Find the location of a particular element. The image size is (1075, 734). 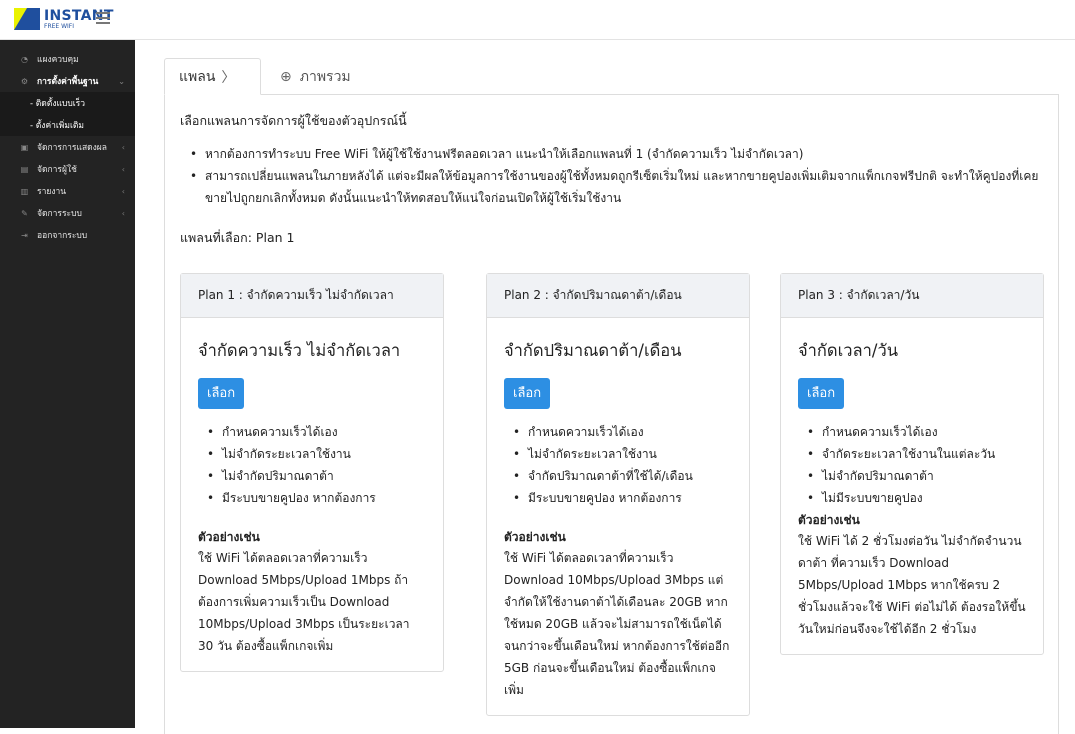

sidebar-item-label: แผงควบคุม is located at coordinates (58, 60).